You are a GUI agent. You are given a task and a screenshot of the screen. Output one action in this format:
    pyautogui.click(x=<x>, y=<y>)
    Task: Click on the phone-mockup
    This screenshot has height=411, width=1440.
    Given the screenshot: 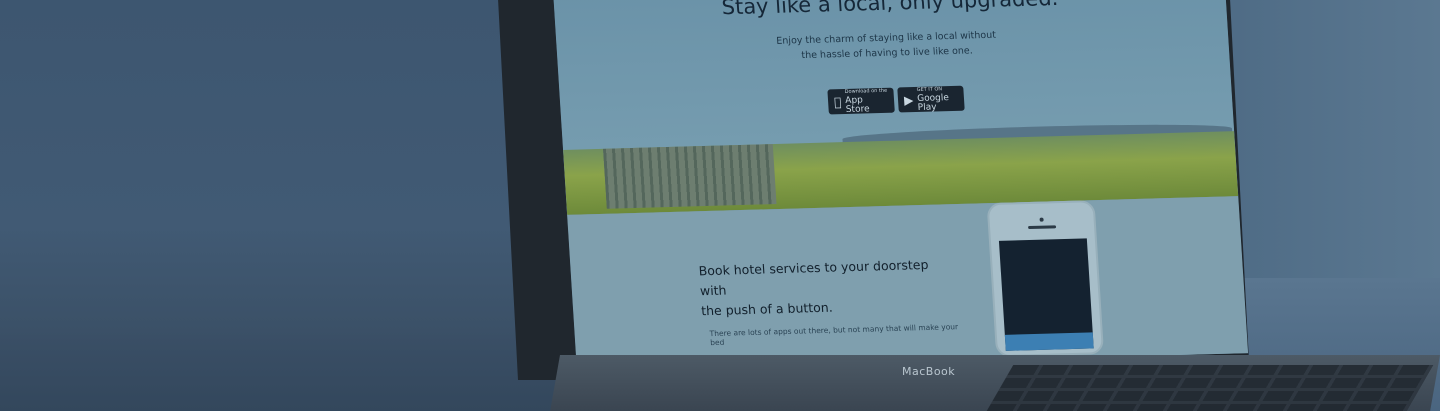 What is the action you would take?
    pyautogui.click(x=1045, y=279)
    